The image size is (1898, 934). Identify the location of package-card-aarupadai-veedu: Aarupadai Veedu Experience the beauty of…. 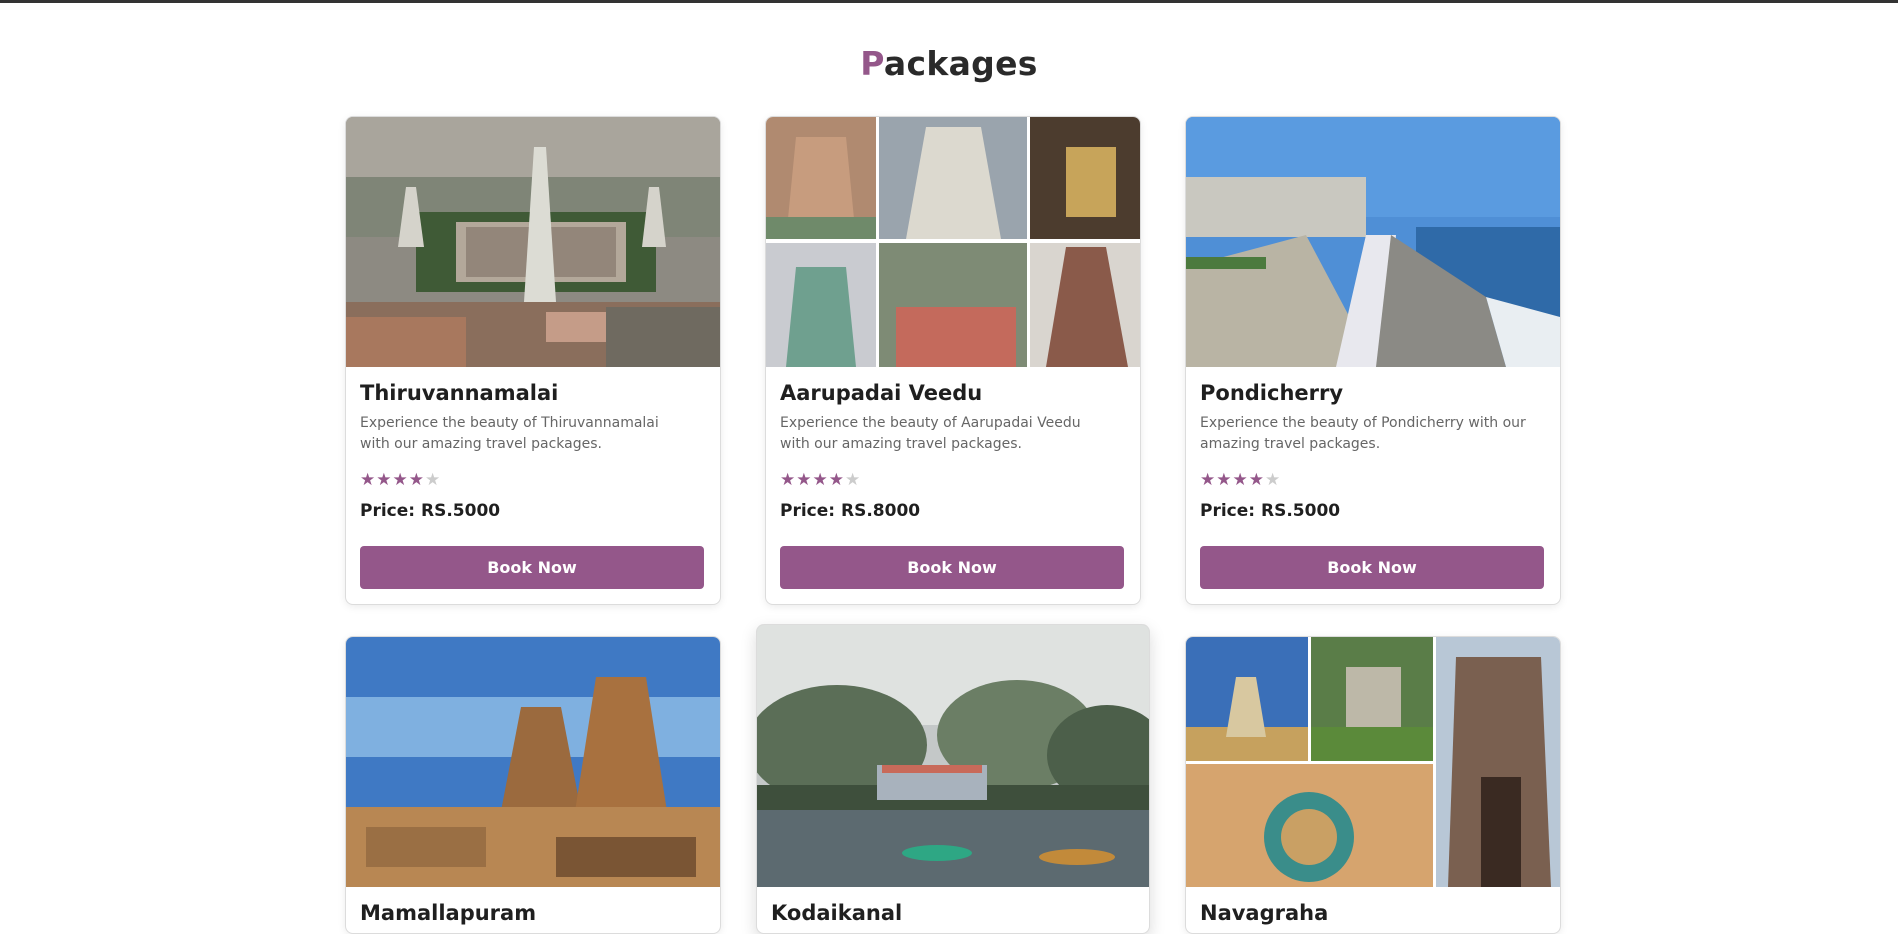
(953, 360).